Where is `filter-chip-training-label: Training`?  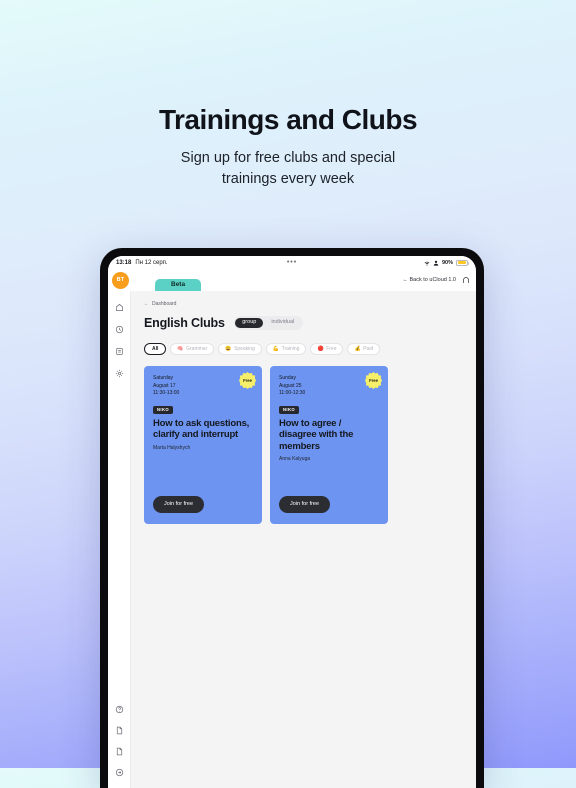
filter-chip-training-label: Training is located at coordinates (290, 348).